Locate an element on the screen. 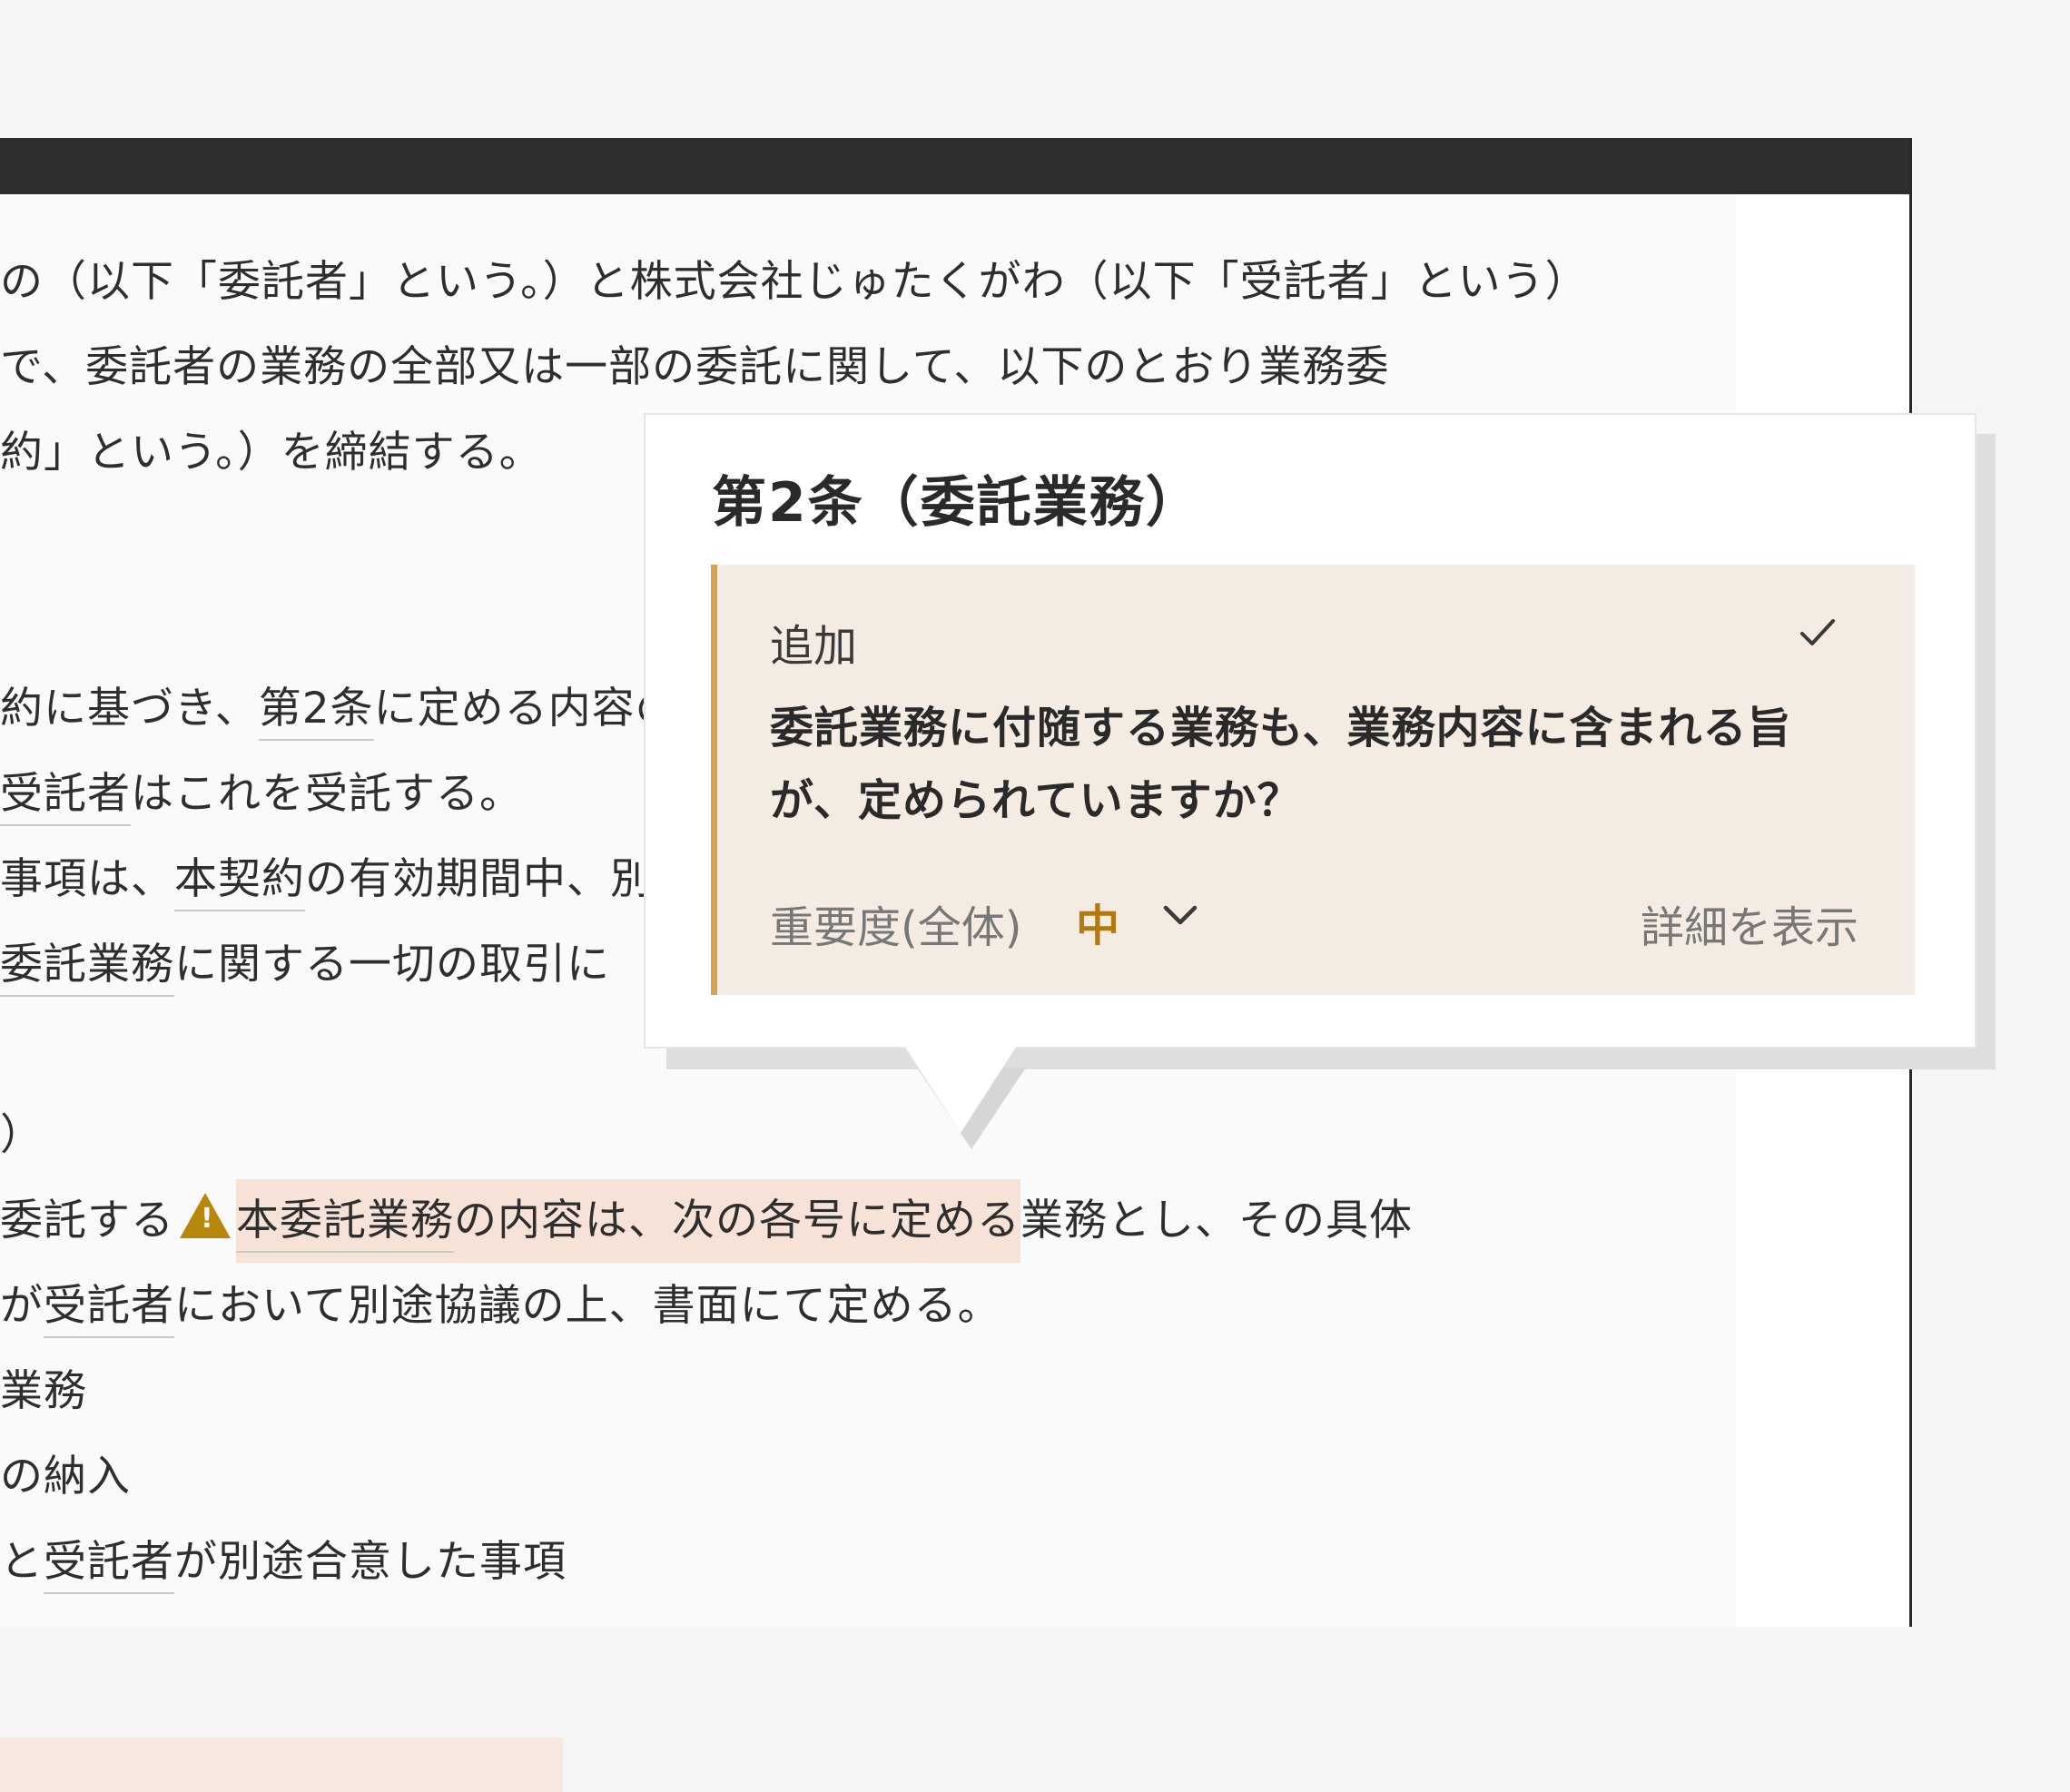 Image resolution: width=2070 pixels, height=1792 pixels. text-span: 事項は、 is located at coordinates (87, 879).